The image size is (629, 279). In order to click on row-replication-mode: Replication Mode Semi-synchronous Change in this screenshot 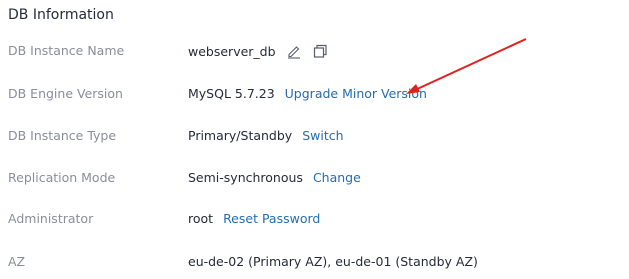, I will do `click(314, 180)`.